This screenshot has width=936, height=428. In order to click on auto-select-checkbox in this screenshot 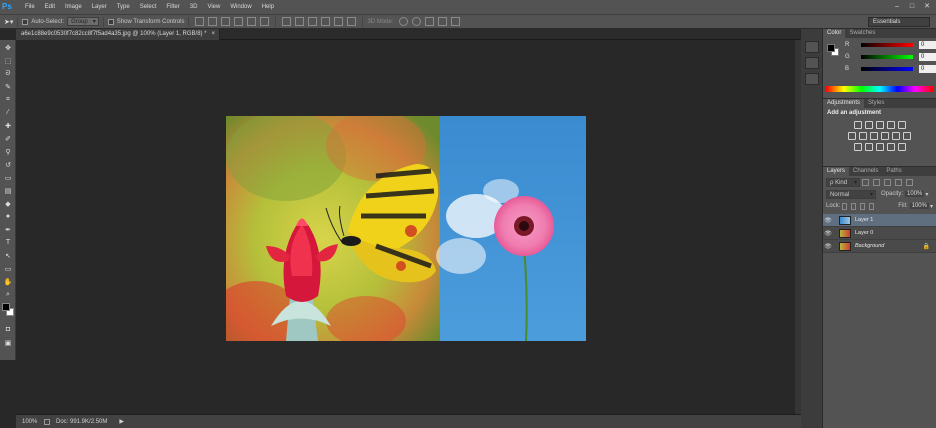, I will do `click(25, 21)`.